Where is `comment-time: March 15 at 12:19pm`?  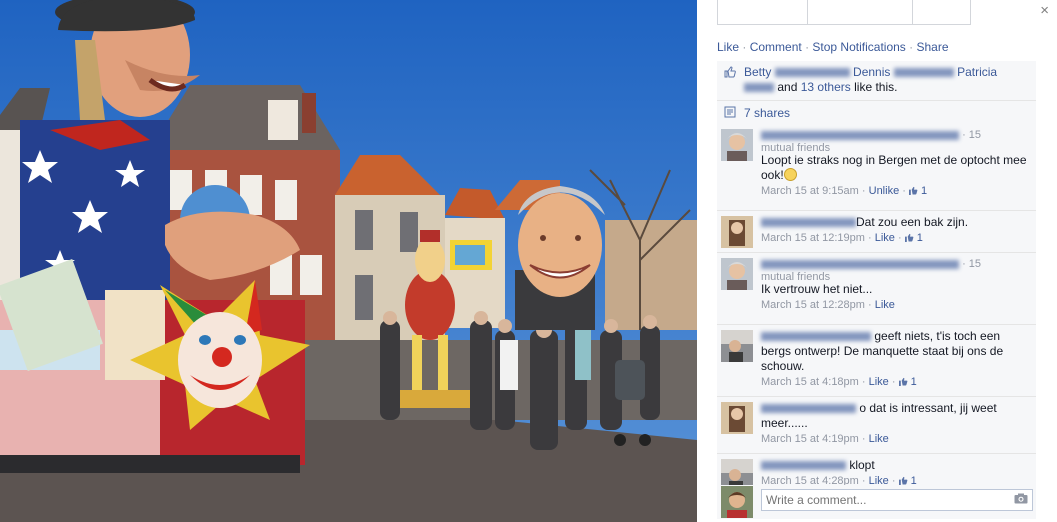
comment-time: March 15 at 12:19pm is located at coordinates (813, 238).